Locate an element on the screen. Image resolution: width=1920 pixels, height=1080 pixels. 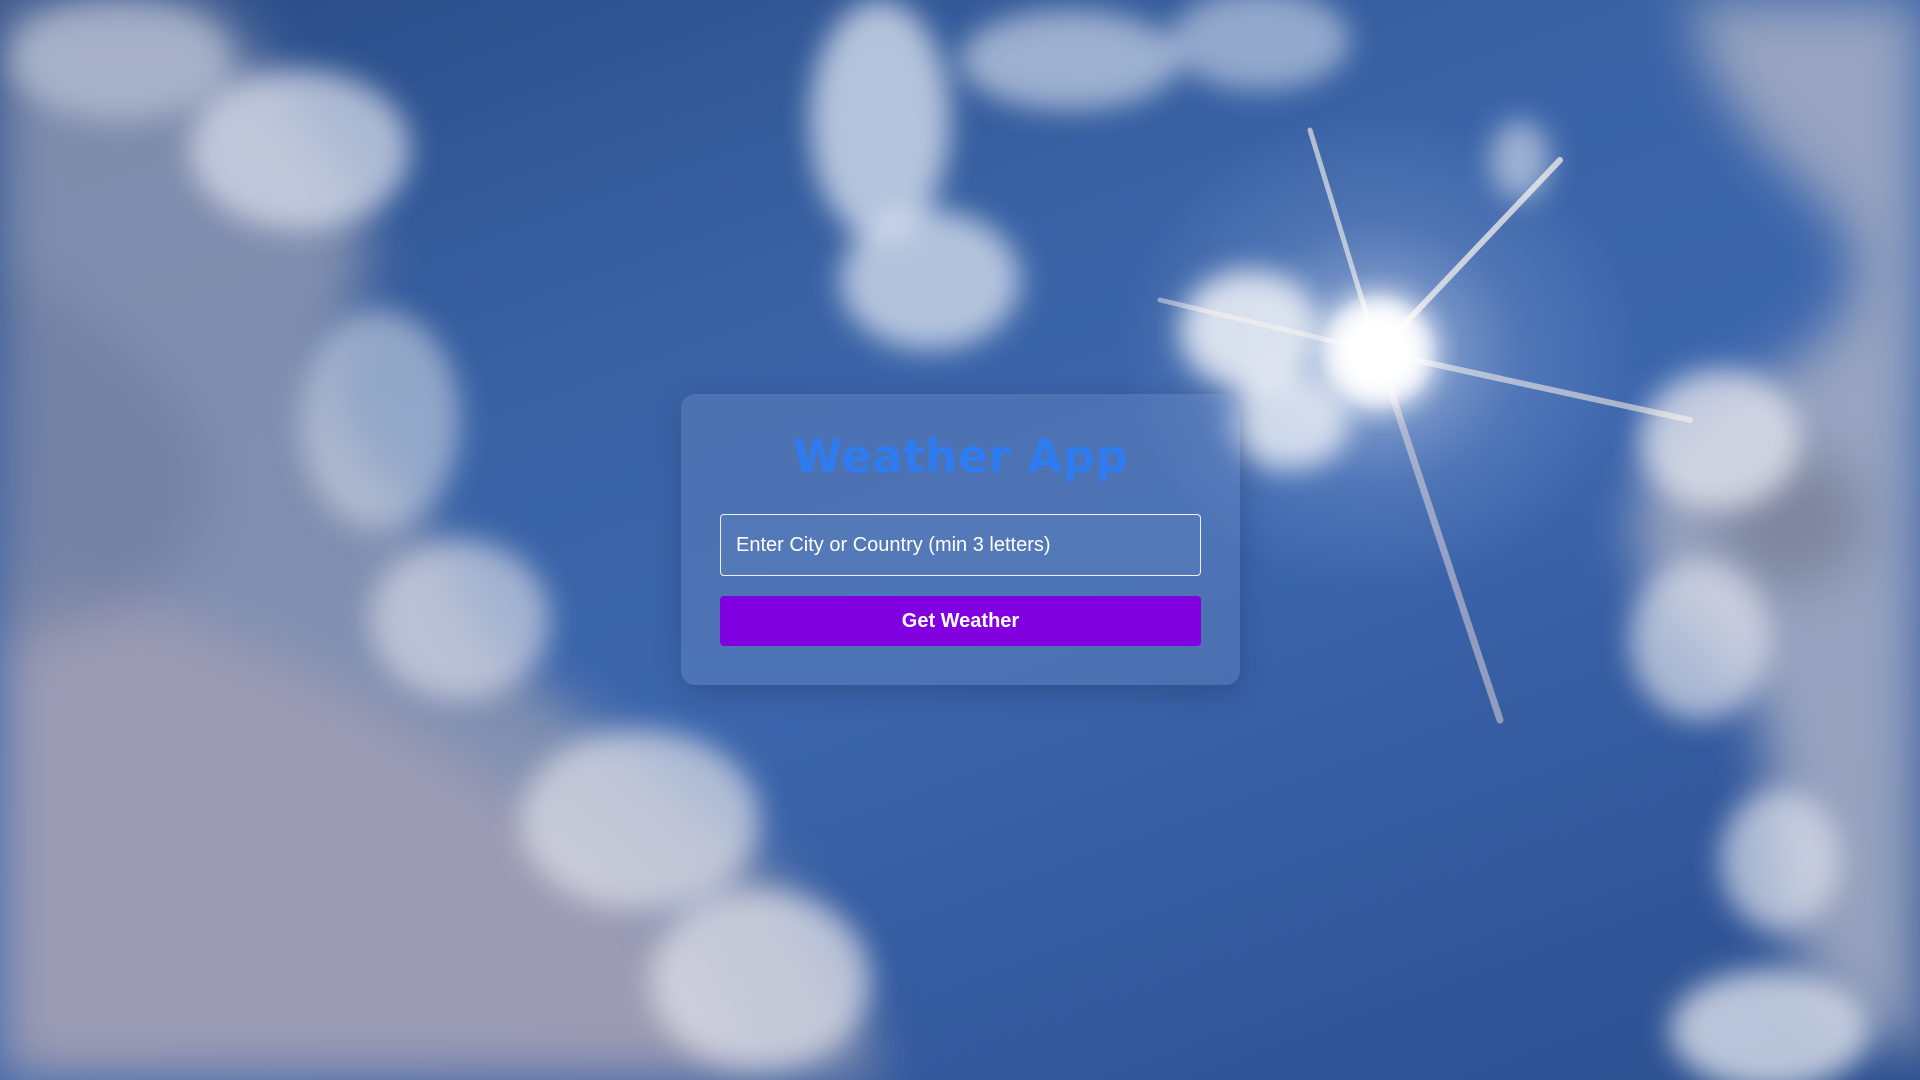
sun-icon is located at coordinates (1378, 352).